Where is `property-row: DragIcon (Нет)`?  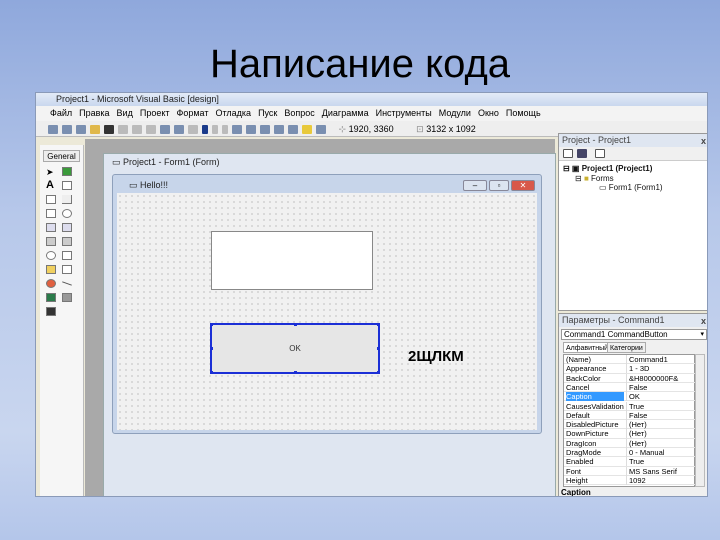
property-row: DragIcon (Нет) is located at coordinates (630, 443).